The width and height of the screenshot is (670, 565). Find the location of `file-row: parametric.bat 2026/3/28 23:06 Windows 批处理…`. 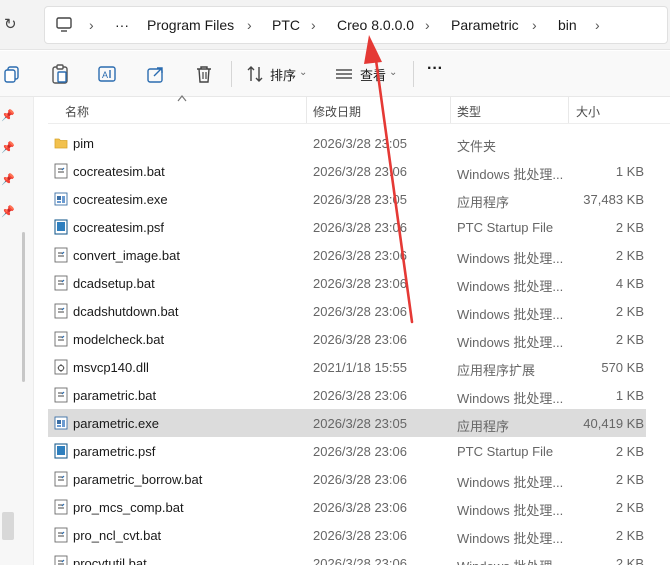

file-row: parametric.bat 2026/3/28 23:06 Windows 批处理… is located at coordinates (347, 395).